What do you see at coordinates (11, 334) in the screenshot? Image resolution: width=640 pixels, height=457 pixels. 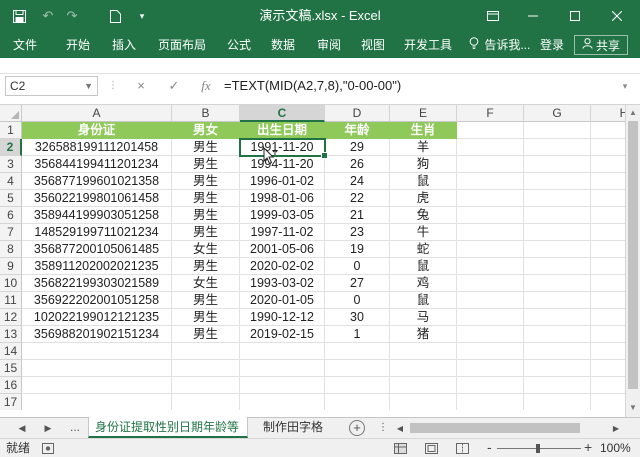 I see `row-header: 13` at bounding box center [11, 334].